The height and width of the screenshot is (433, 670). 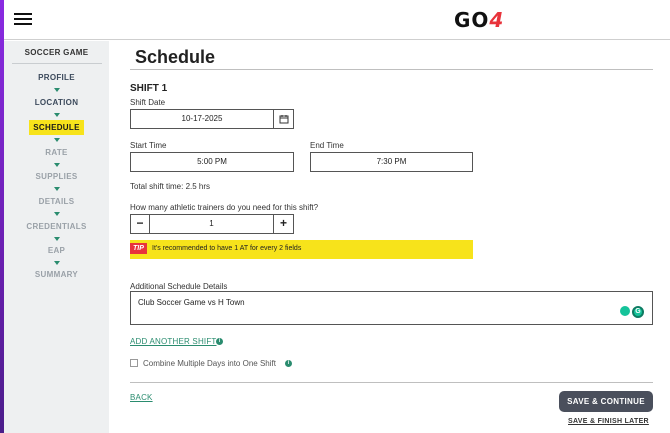 What do you see at coordinates (138, 248) in the screenshot?
I see `tip-badge: TIP` at bounding box center [138, 248].